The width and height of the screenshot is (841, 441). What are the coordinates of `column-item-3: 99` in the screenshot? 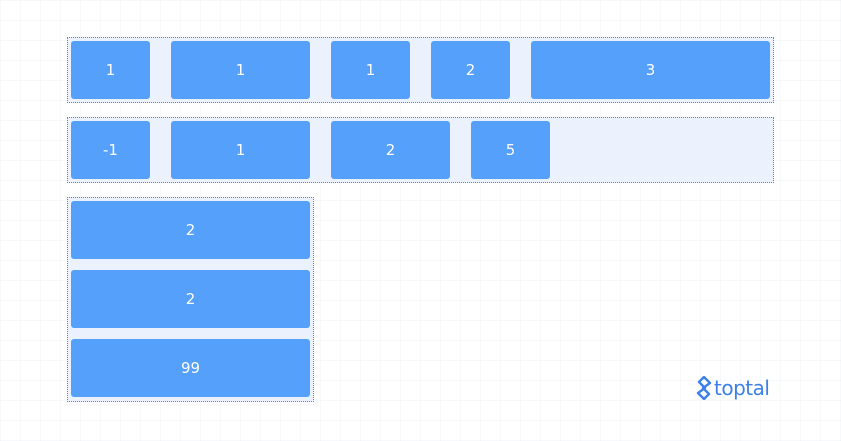 It's located at (190, 368).